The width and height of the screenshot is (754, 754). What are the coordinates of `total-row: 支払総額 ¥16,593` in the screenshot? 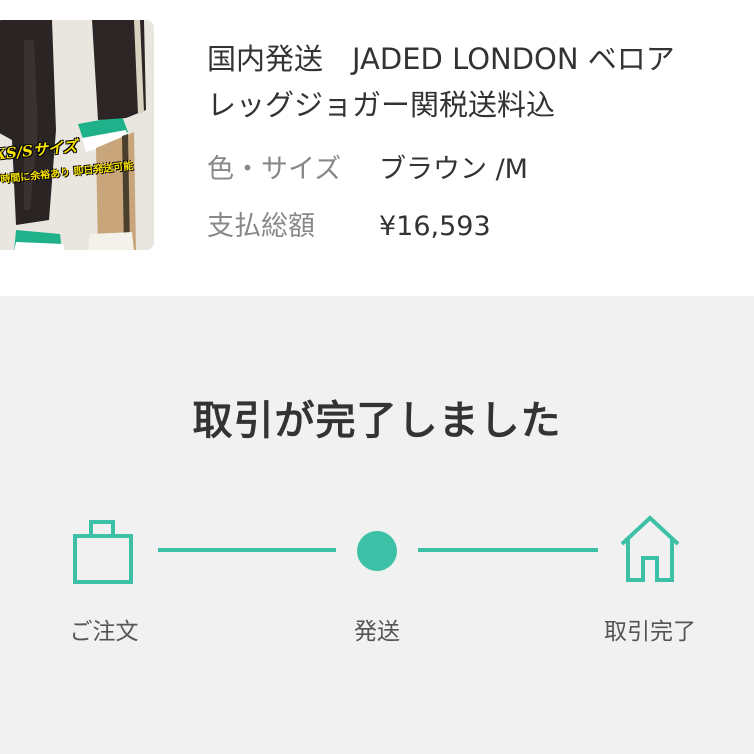 It's located at (349, 227).